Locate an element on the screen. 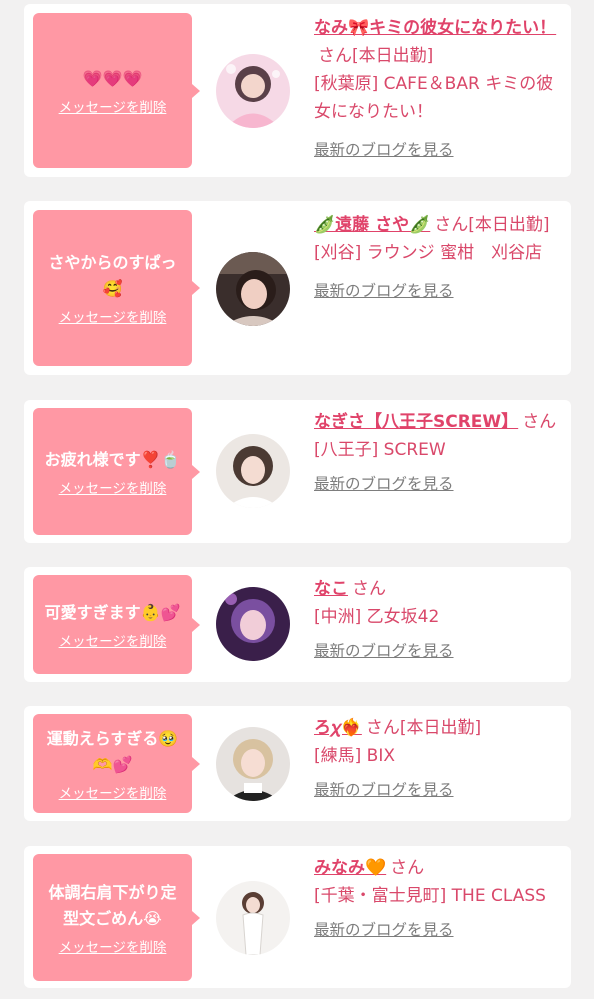 The height and width of the screenshot is (999, 594). cast-info: なぎさ【八王子SCREW】 さん [八王子] SCREW 最新のブログを見る is located at coordinates (437, 451).